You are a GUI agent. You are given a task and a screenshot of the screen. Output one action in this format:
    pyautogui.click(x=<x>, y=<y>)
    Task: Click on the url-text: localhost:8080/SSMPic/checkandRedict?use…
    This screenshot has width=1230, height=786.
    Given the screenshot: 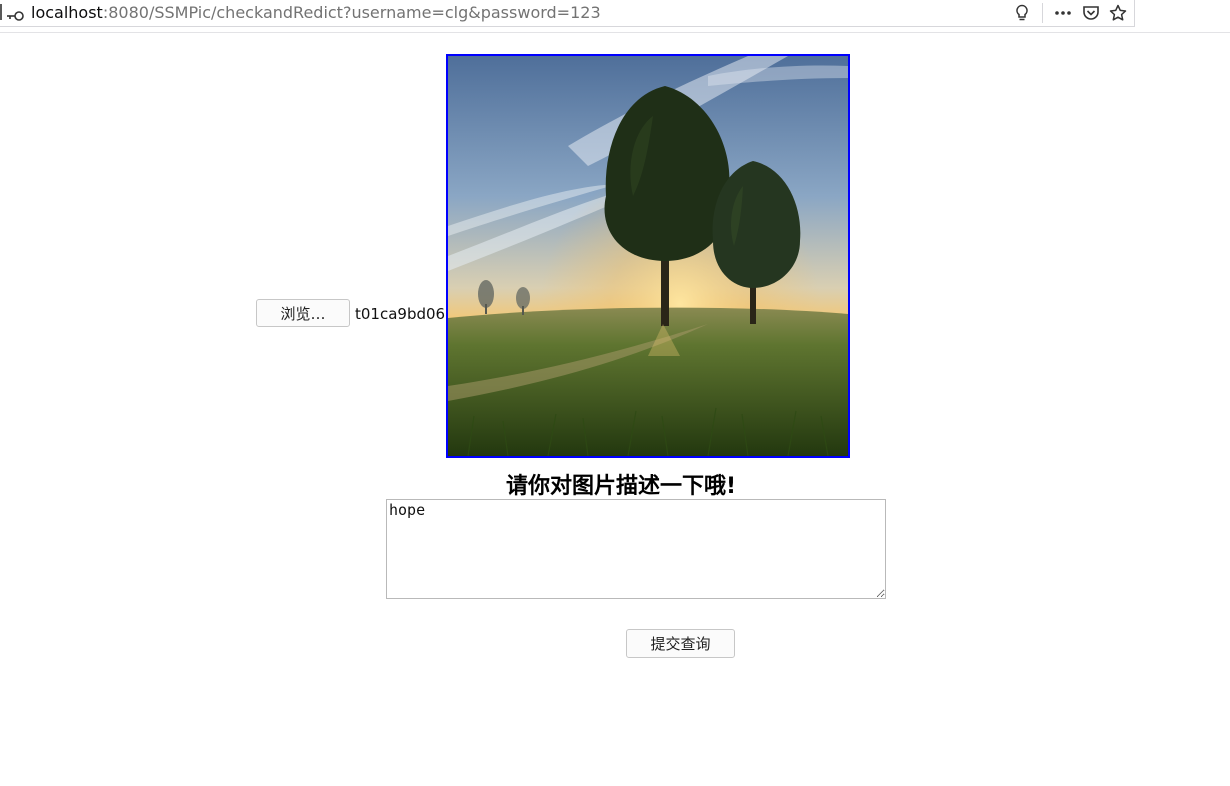 What is the action you would take?
    pyautogui.click(x=316, y=13)
    